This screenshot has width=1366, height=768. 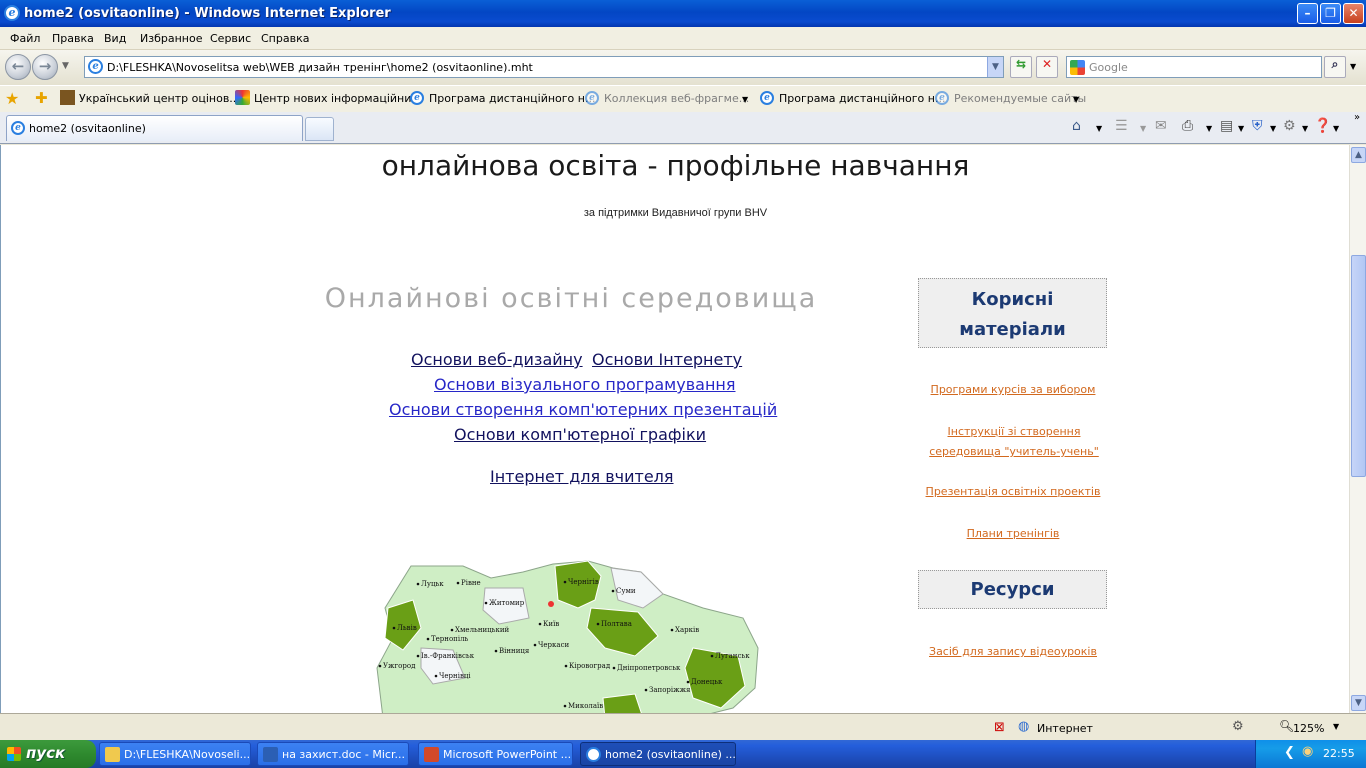 I want to click on zoom-level: 125%, so click(x=1308, y=728).